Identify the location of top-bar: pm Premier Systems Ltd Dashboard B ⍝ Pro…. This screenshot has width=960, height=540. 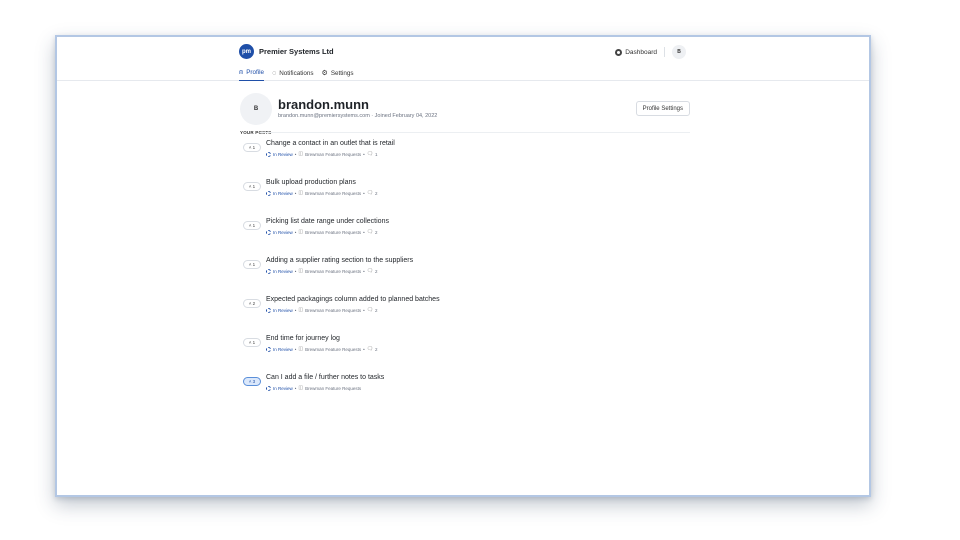
(463, 59).